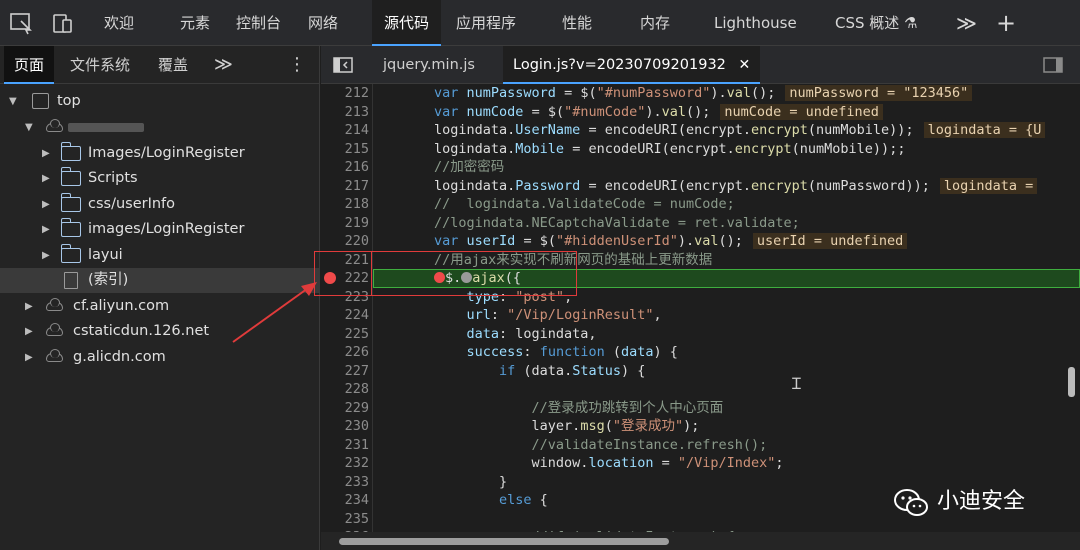  I want to click on device-toolbar-icon, so click(63, 23).